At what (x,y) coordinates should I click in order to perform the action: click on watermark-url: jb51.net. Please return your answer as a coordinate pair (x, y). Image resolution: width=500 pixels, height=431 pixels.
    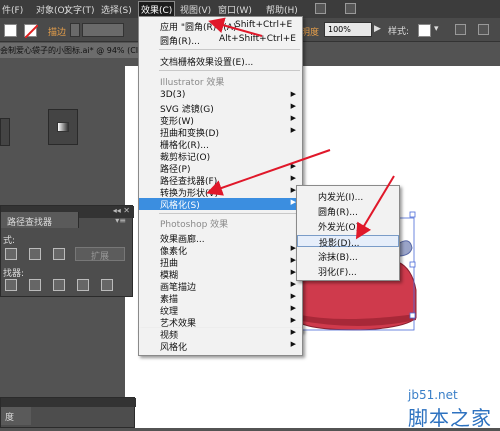
    Looking at the image, I should click on (433, 395).